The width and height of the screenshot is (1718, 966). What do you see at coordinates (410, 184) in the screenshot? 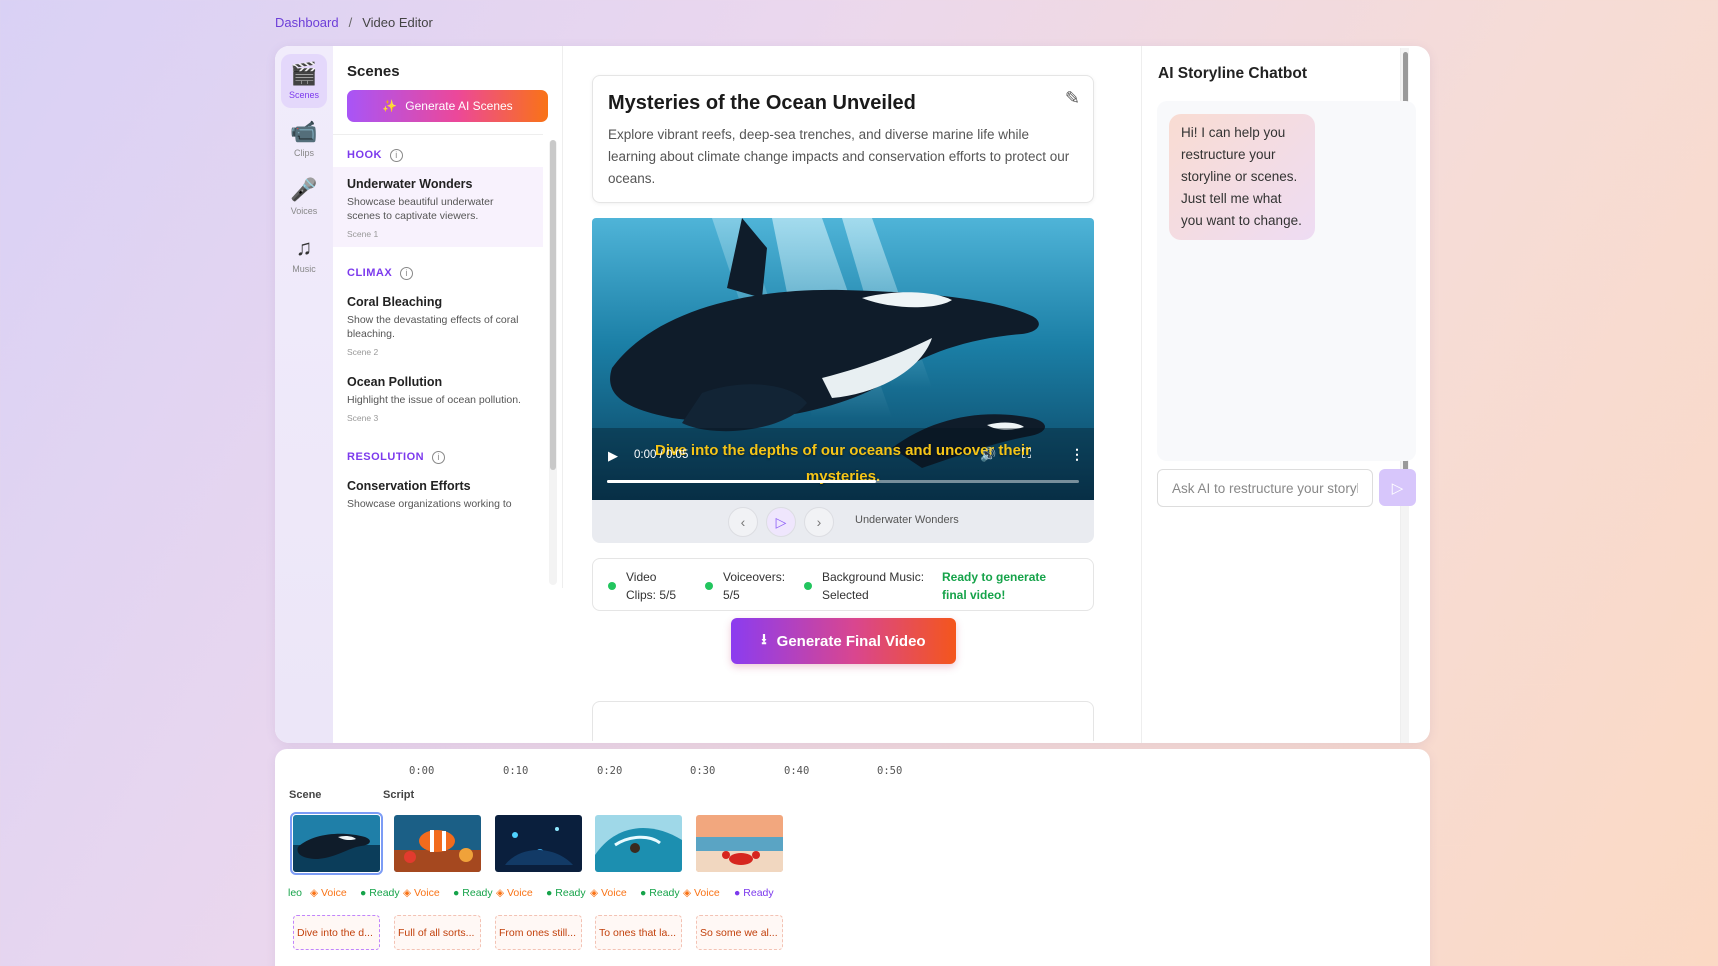
I see `scene-title: Underwater Wonders` at bounding box center [410, 184].